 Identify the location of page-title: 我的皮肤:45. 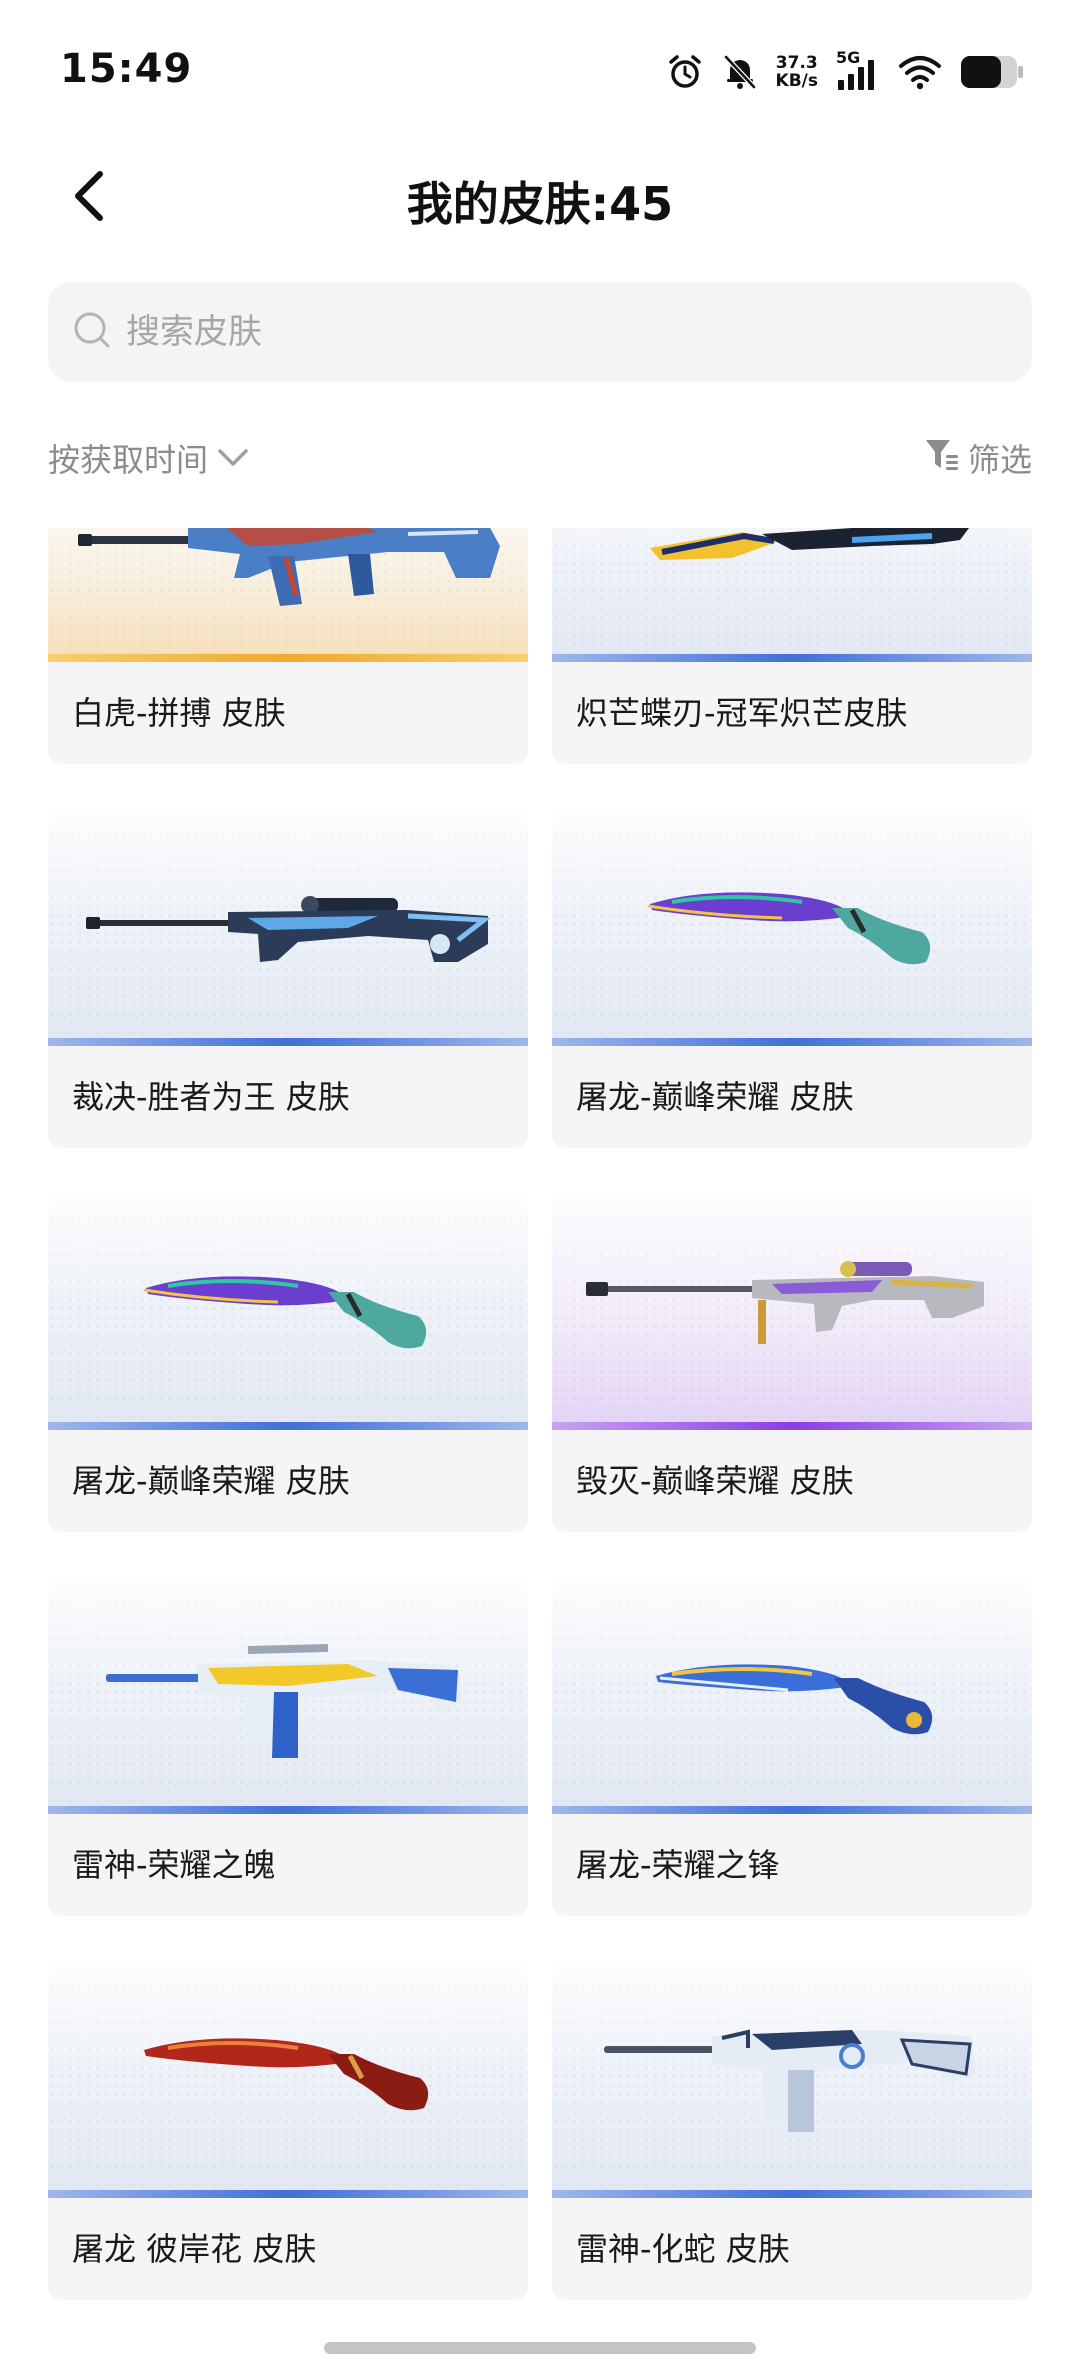
(540, 204).